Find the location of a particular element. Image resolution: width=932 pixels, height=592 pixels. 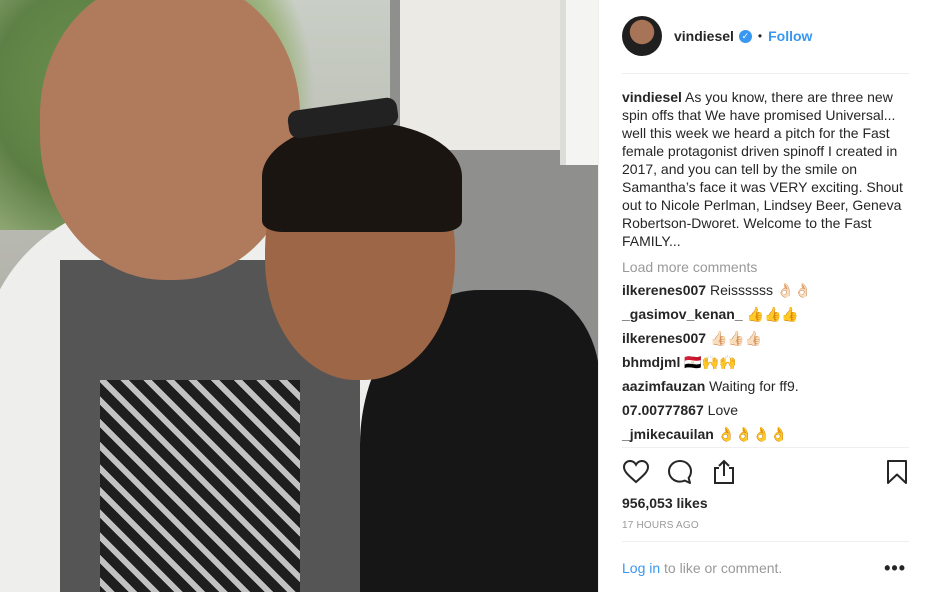

comment-row: 07.00777867 Love is located at coordinates (765, 410).